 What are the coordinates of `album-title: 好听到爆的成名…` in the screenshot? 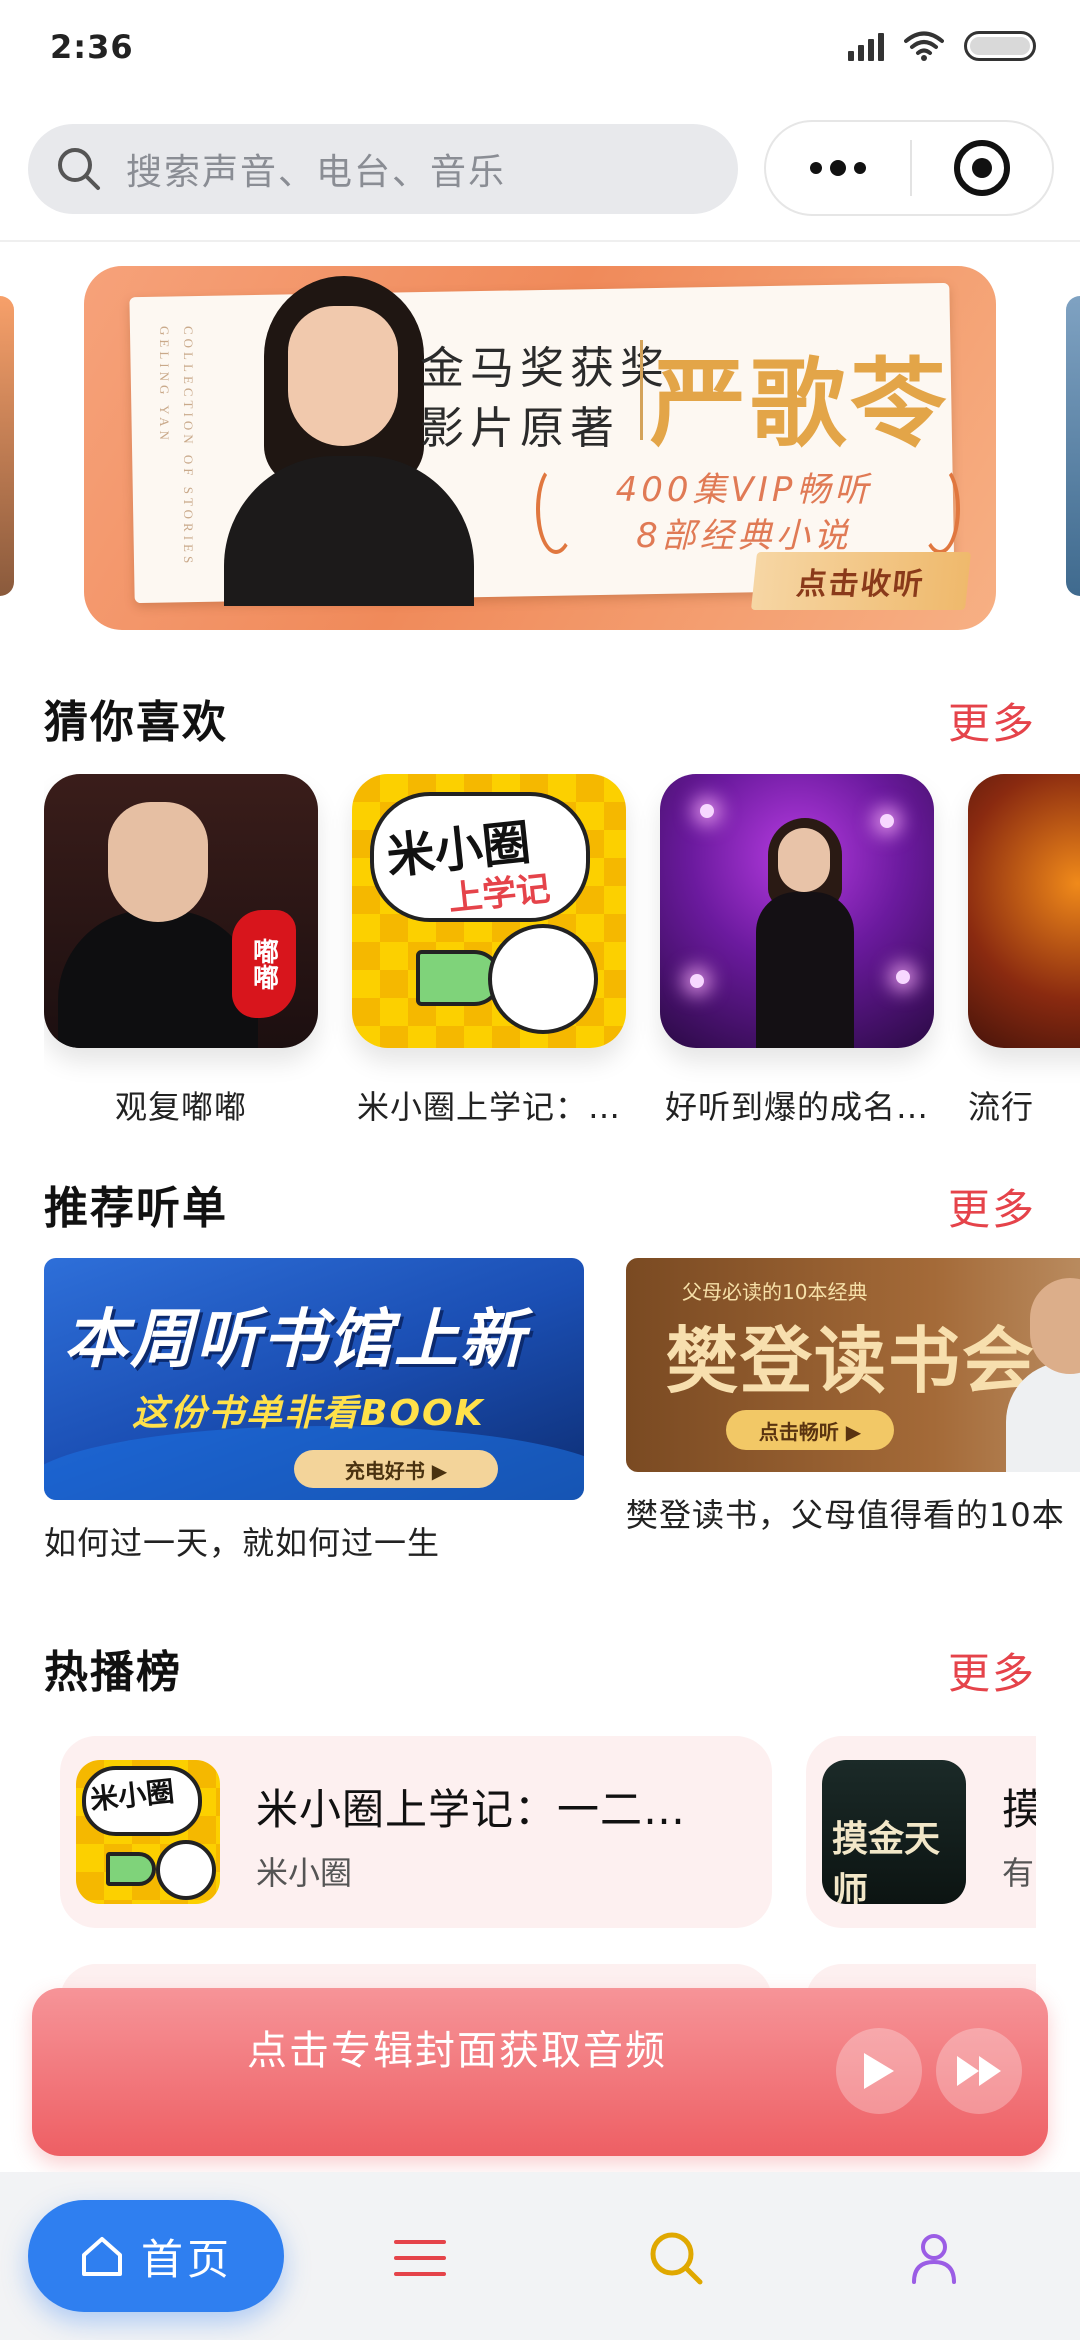 It's located at (796, 1107).